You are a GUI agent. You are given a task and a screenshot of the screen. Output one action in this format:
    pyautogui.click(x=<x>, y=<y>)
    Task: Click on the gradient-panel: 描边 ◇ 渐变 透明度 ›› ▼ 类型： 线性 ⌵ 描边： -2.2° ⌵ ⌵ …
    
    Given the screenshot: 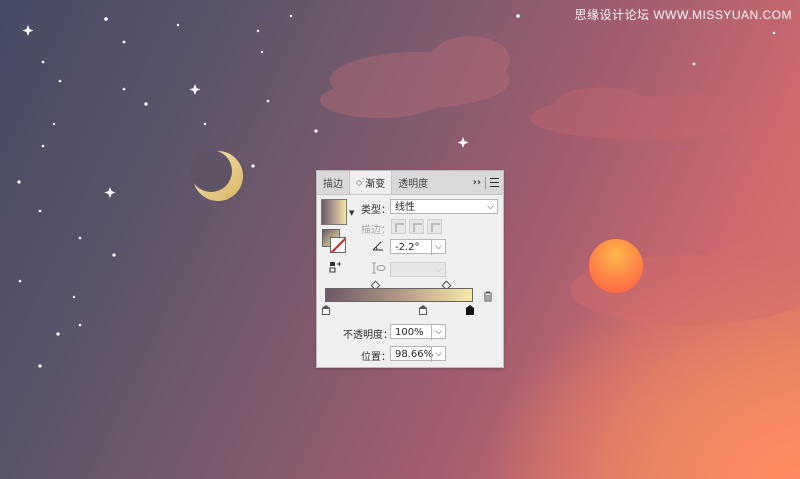 What is the action you would take?
    pyautogui.click(x=410, y=269)
    